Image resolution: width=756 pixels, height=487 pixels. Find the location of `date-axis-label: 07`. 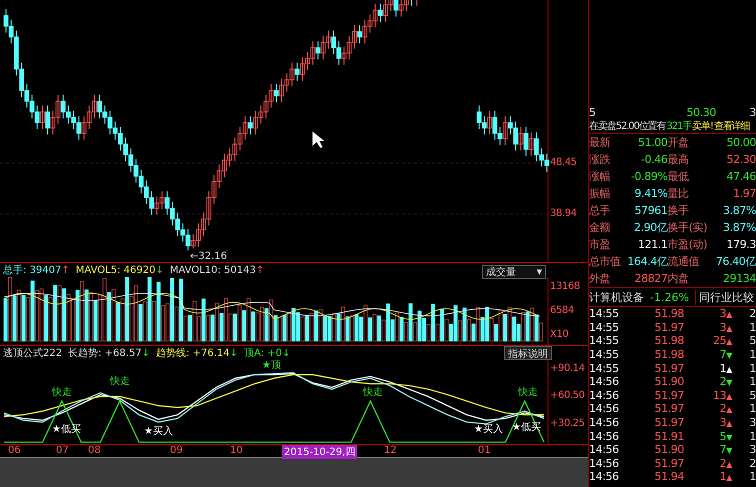

date-axis-label: 07 is located at coordinates (62, 450).